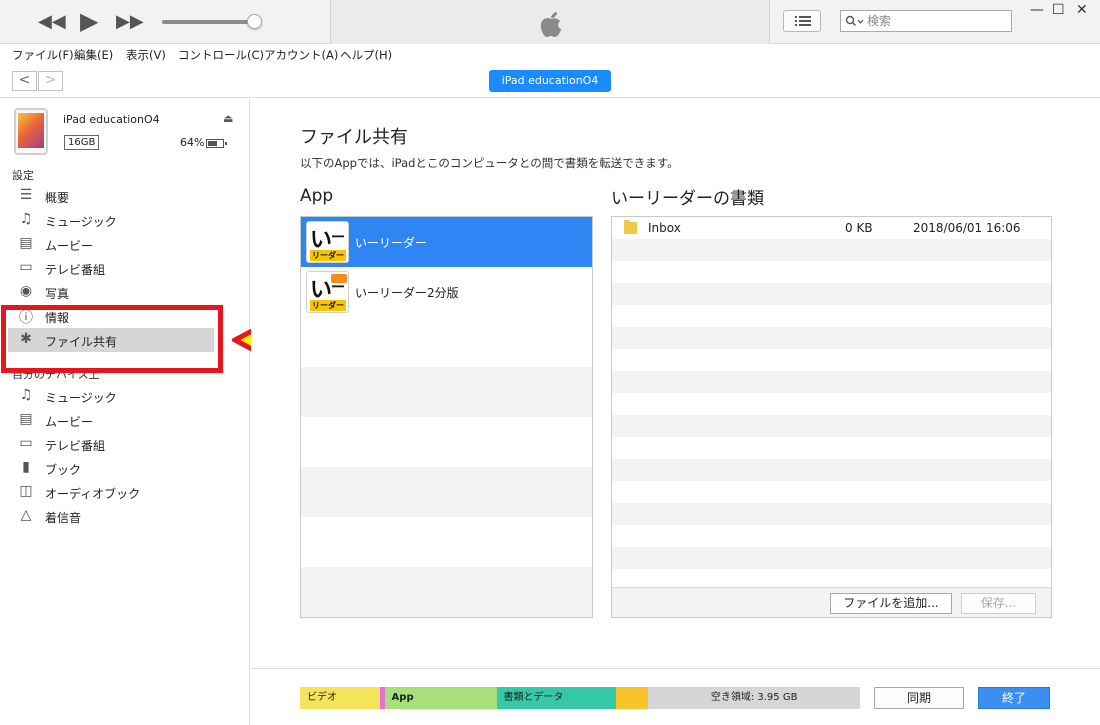 This screenshot has width=1100, height=725. Describe the element at coordinates (831, 228) in the screenshot. I see `document-row: Inbox 0 KB 2018/06/01 16:06` at that location.